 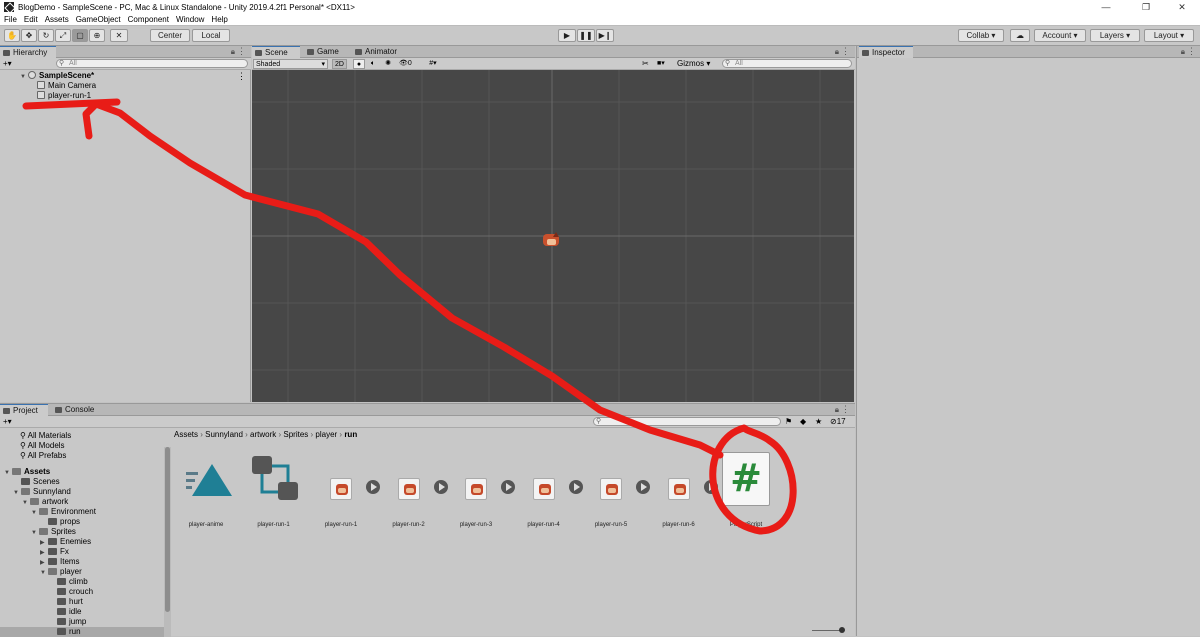 What do you see at coordinates (788, 421) in the screenshot?
I see `search-by-type-icon: ⚑` at bounding box center [788, 421].